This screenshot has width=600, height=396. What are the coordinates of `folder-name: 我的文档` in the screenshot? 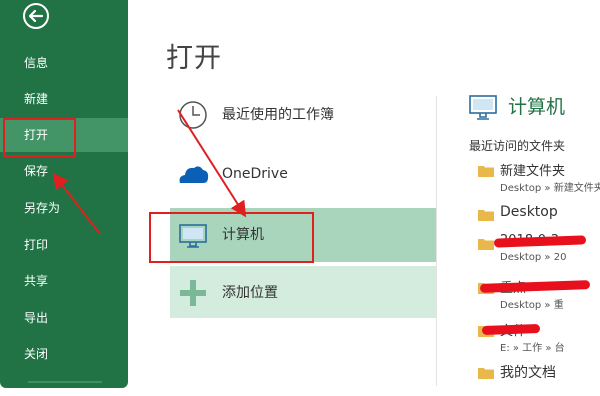 It's located at (528, 373).